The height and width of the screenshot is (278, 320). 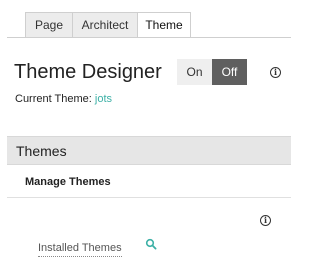 I want to click on tab-bar: Page Architect Theme, so click(x=108, y=25).